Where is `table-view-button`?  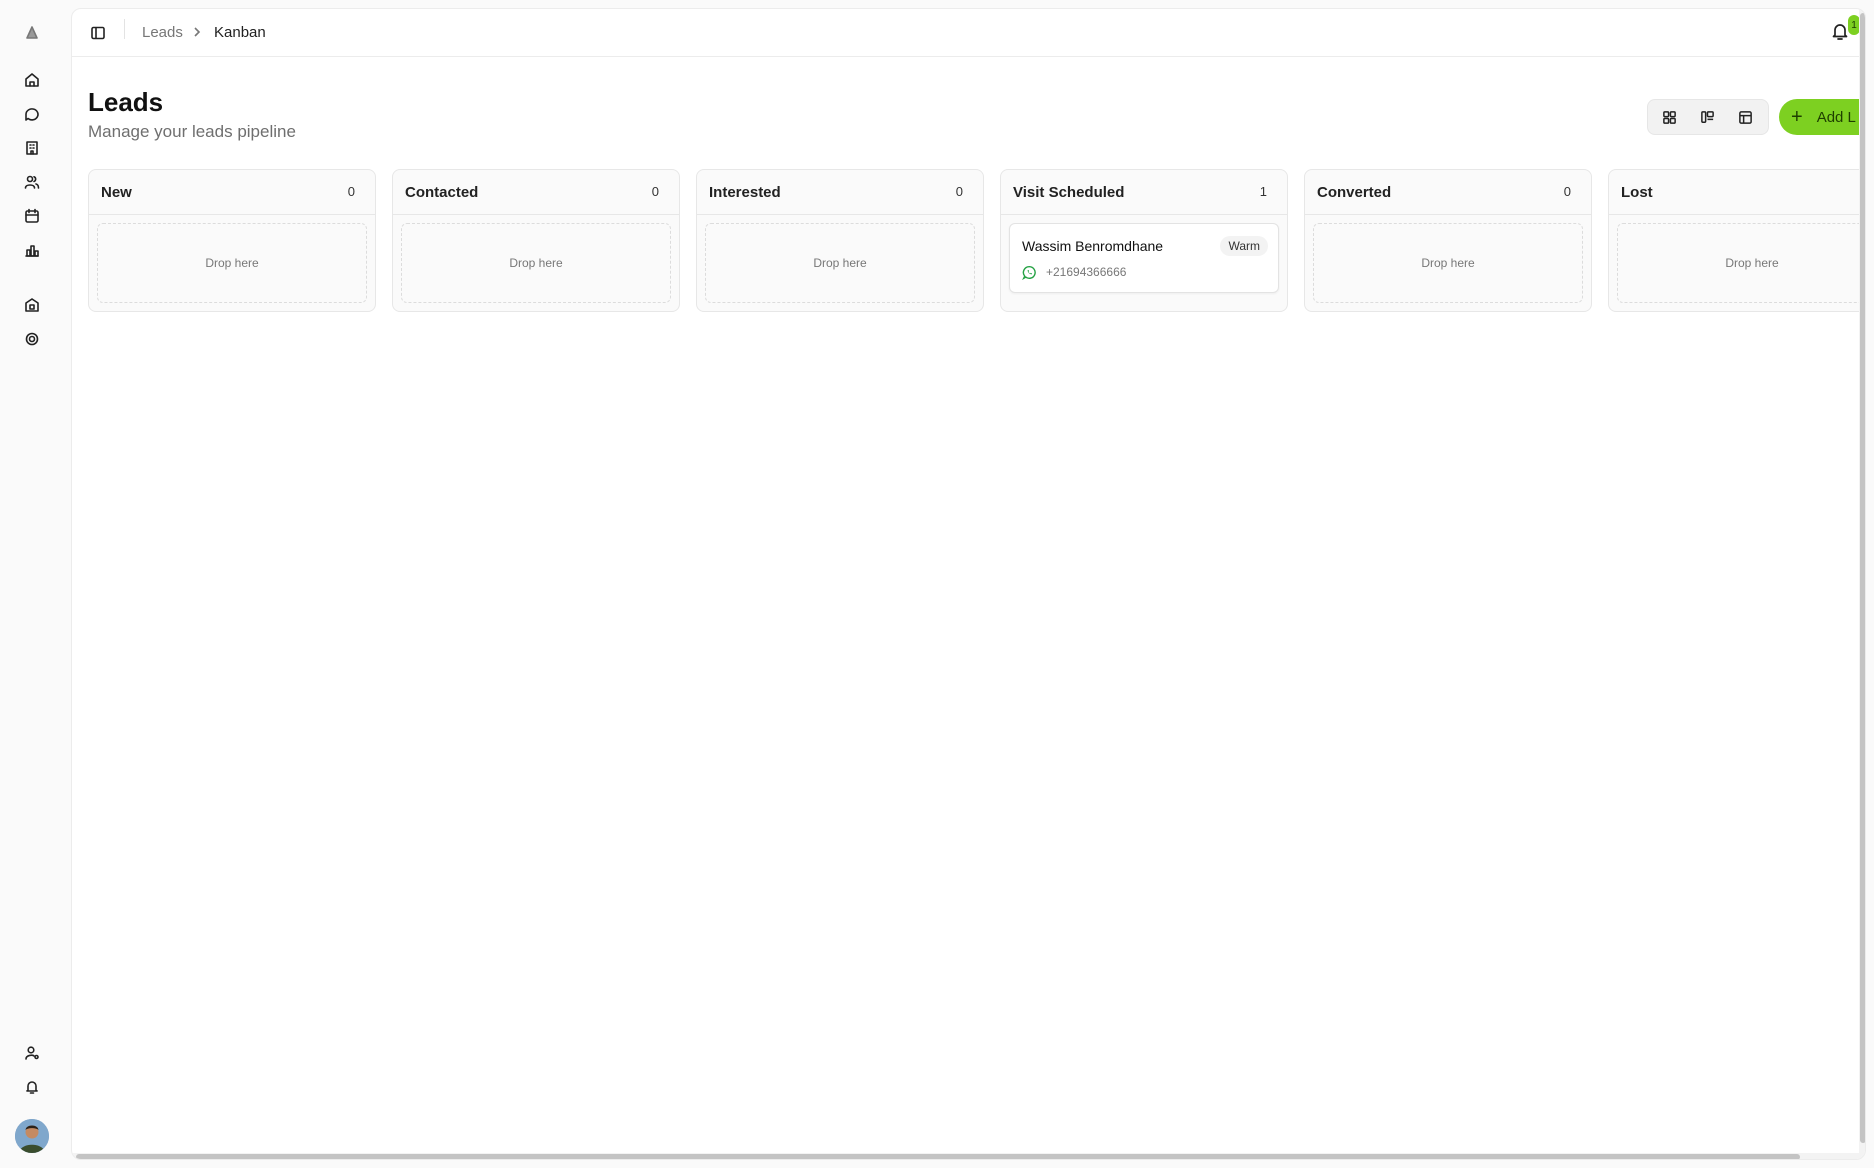
table-view-button is located at coordinates (1745, 117).